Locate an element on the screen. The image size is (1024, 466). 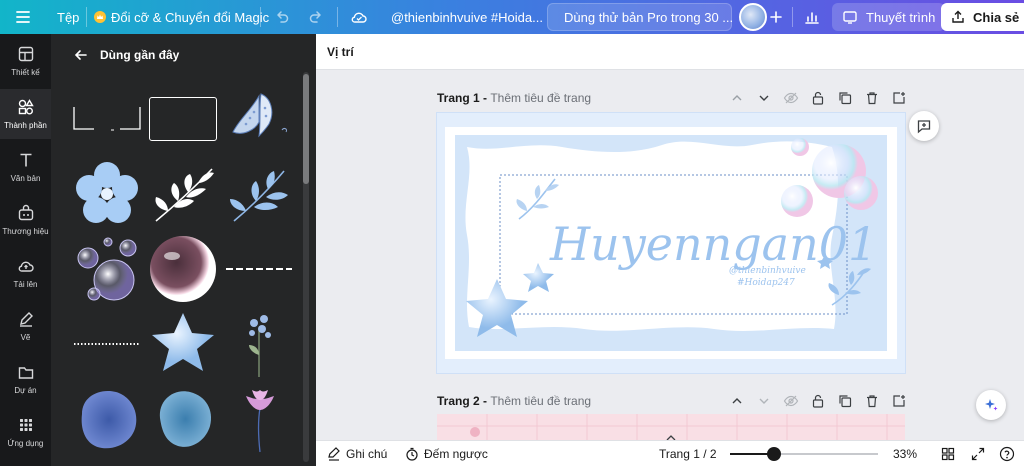
element-blue-watercolor is located at coordinates (107, 419).